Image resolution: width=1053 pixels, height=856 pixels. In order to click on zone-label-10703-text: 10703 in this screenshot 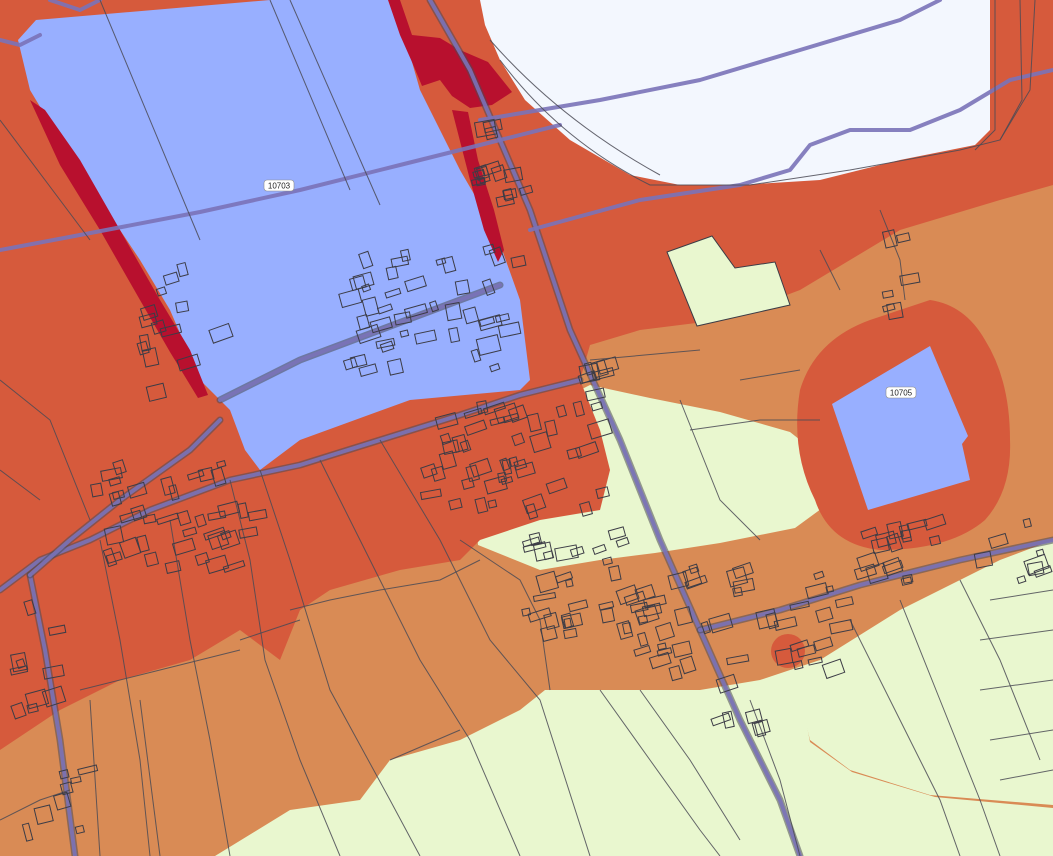, I will do `click(279, 186)`.